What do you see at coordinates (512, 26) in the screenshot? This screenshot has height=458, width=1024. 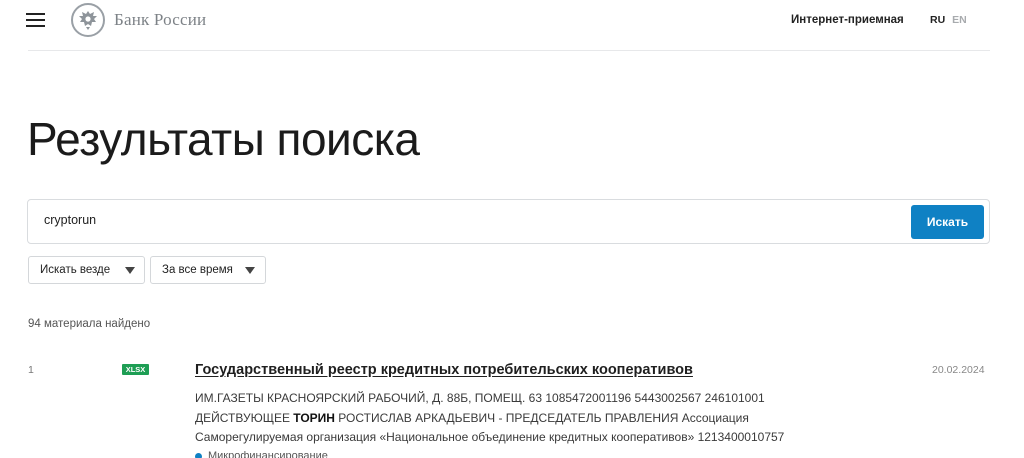 I see `site-header: Банк России Интернет-приемная RU EN` at bounding box center [512, 26].